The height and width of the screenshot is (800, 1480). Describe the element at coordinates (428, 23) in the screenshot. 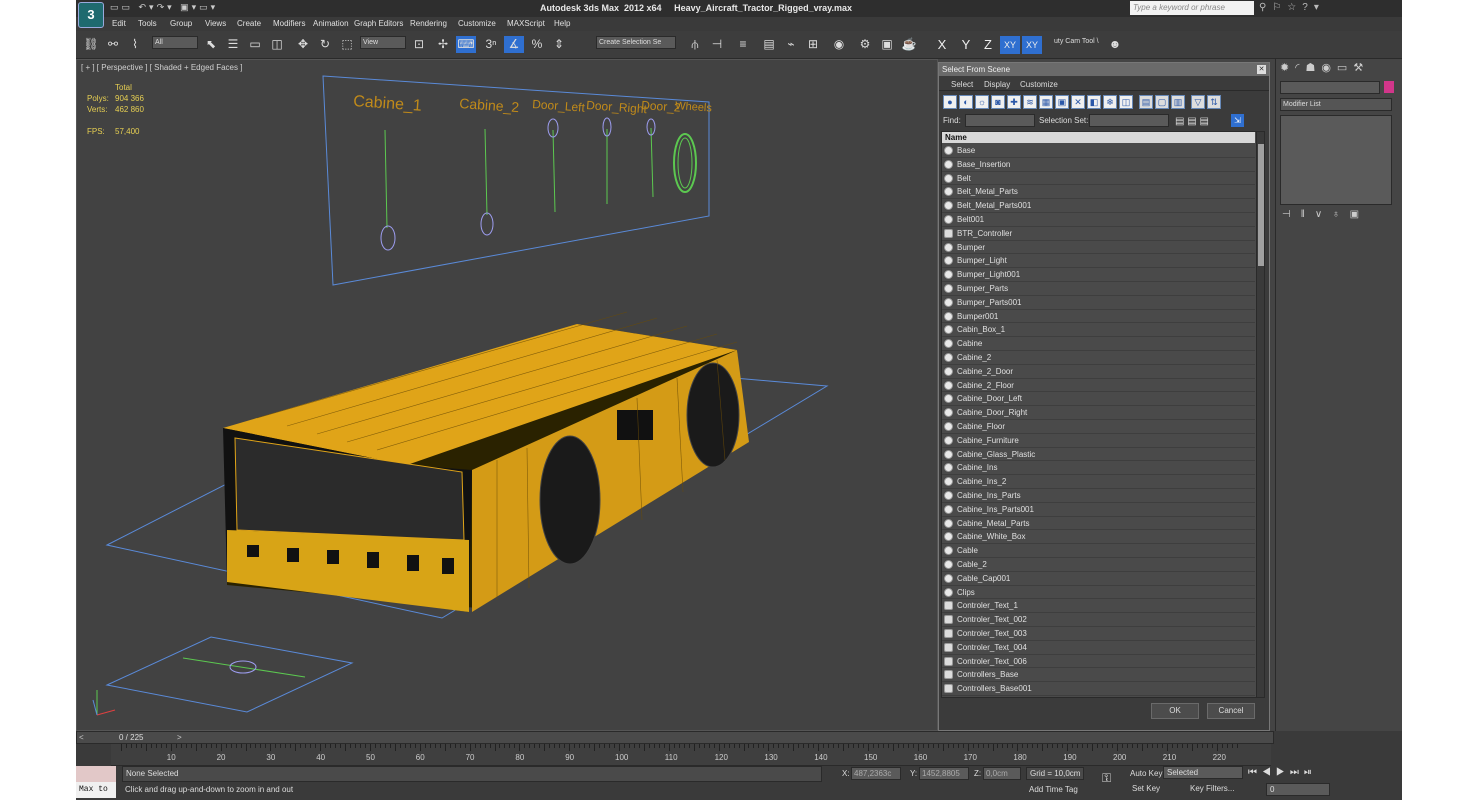

I see `menu-rendering: Rendering` at that location.